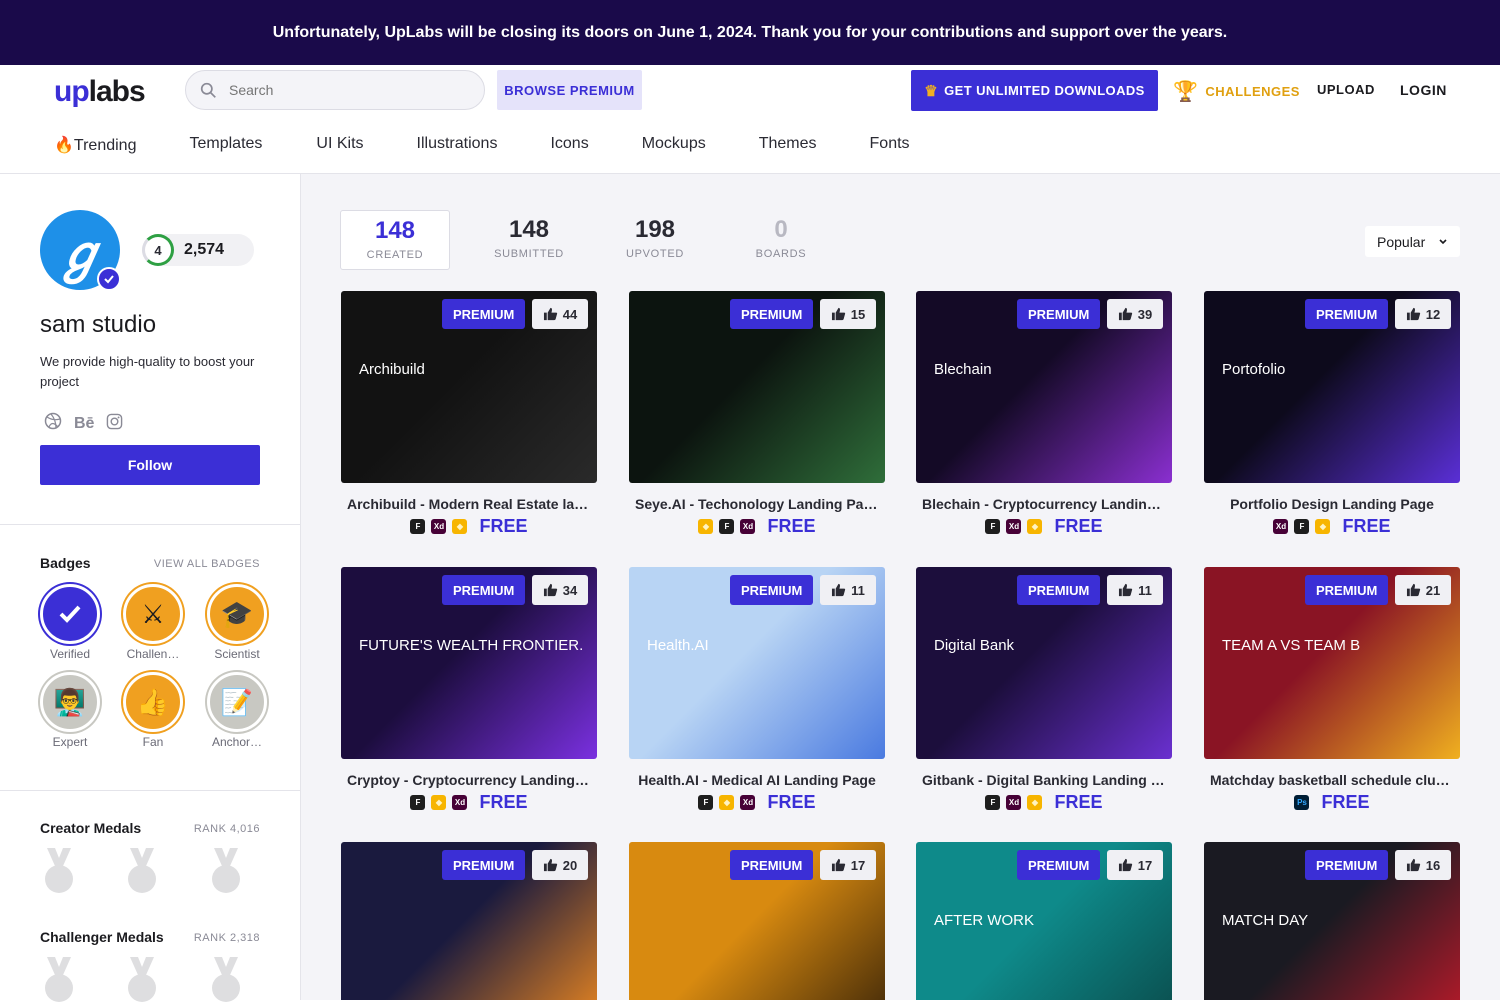  Describe the element at coordinates (471, 645) in the screenshot. I see `thumbnail-title: FUTURE'S WEALTH FRONTIER.` at that location.